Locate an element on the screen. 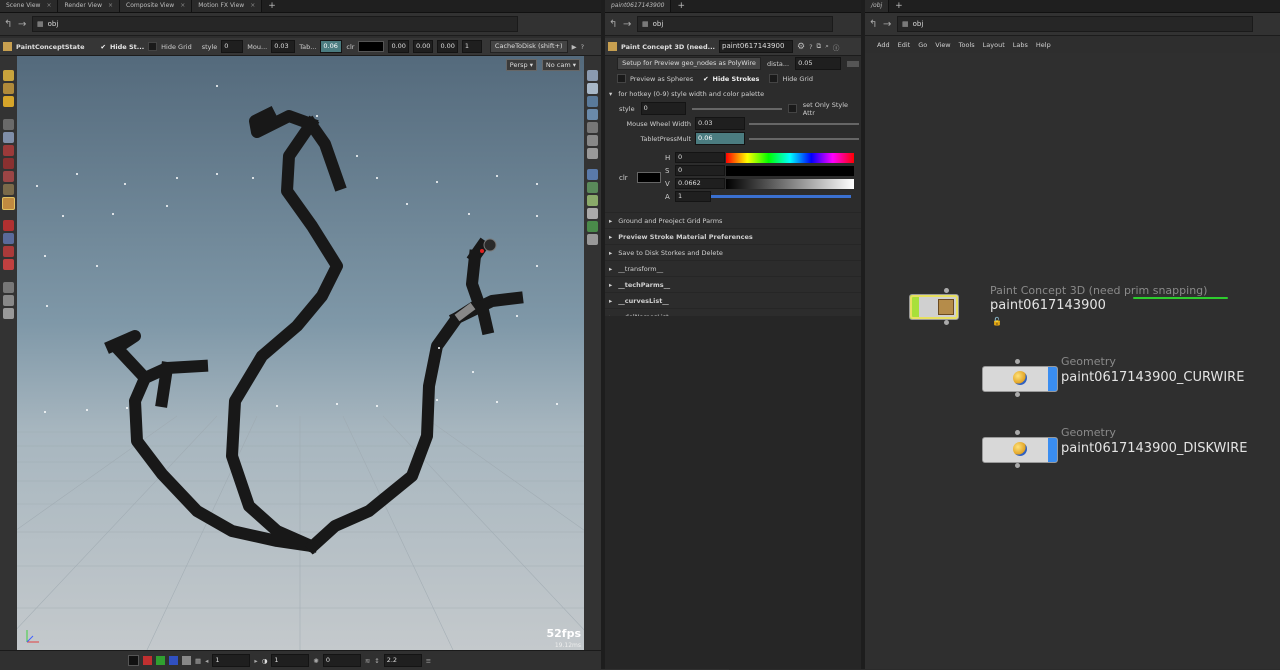 This screenshot has width=1280, height=670. color-blue-icon is located at coordinates (173, 660).